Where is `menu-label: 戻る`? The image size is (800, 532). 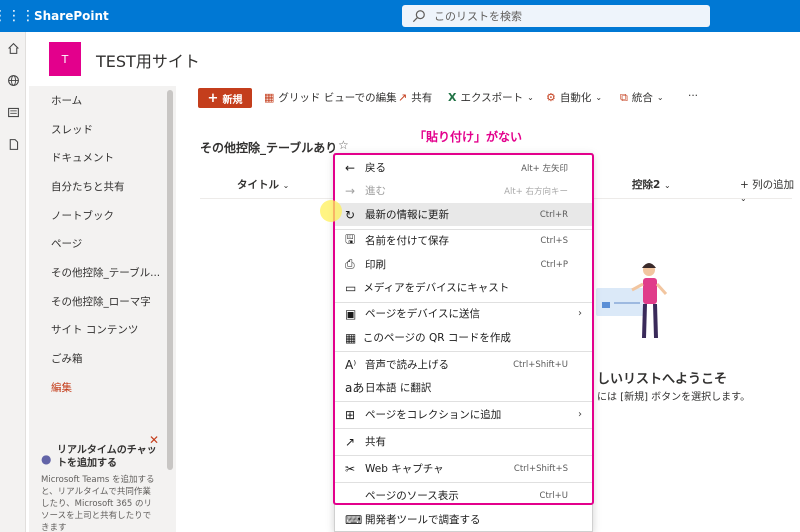 menu-label: 戻る is located at coordinates (375, 168).